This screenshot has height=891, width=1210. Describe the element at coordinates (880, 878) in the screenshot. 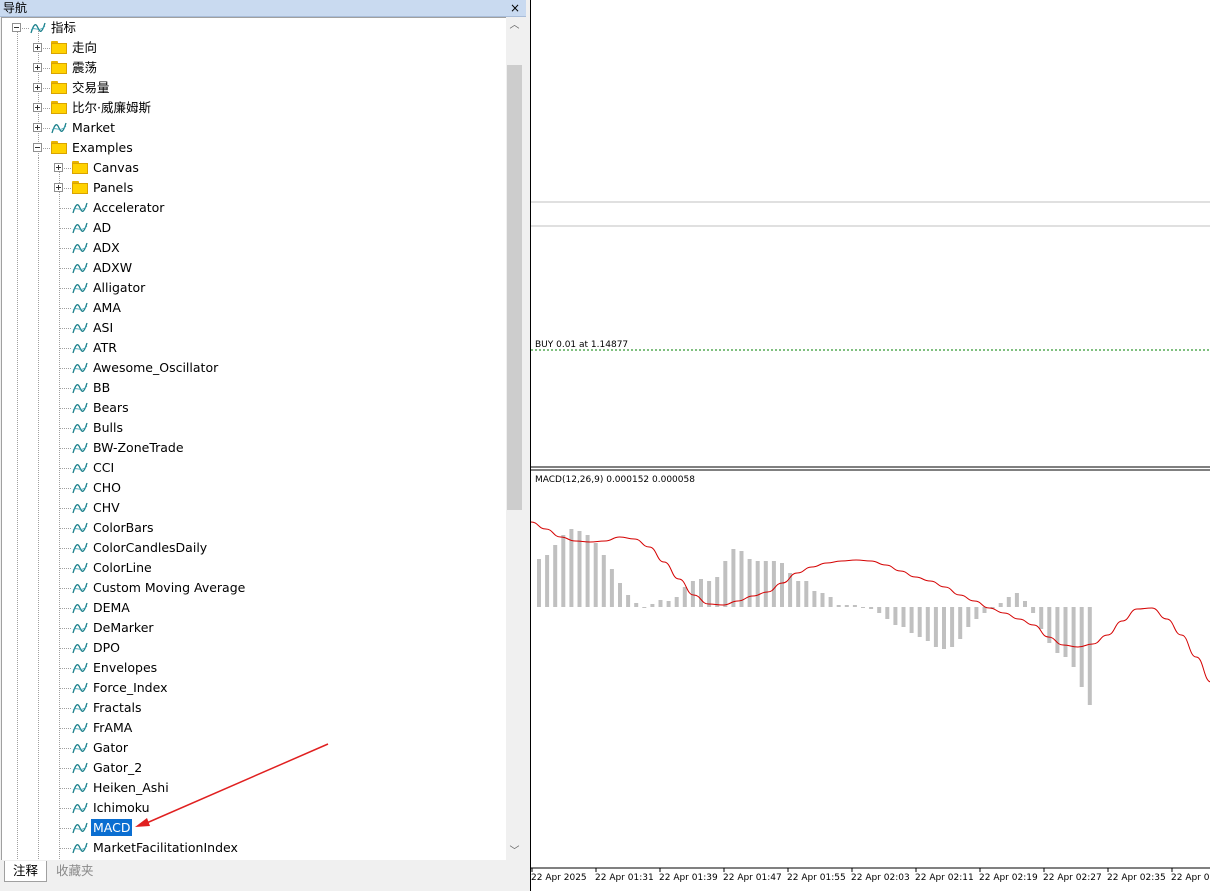

I see `time-label: 22 Apr 02:03` at that location.